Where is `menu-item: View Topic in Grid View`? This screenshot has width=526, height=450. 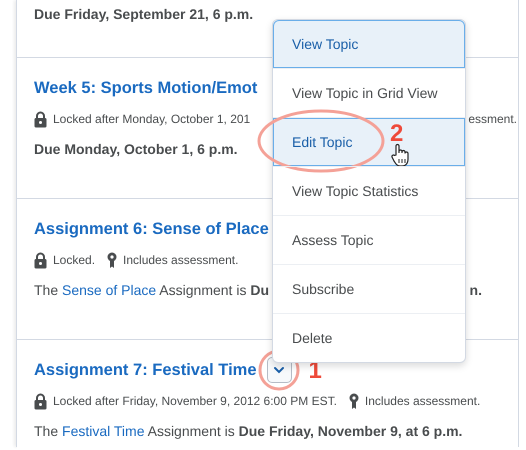
menu-item: View Topic in Grid View is located at coordinates (369, 93).